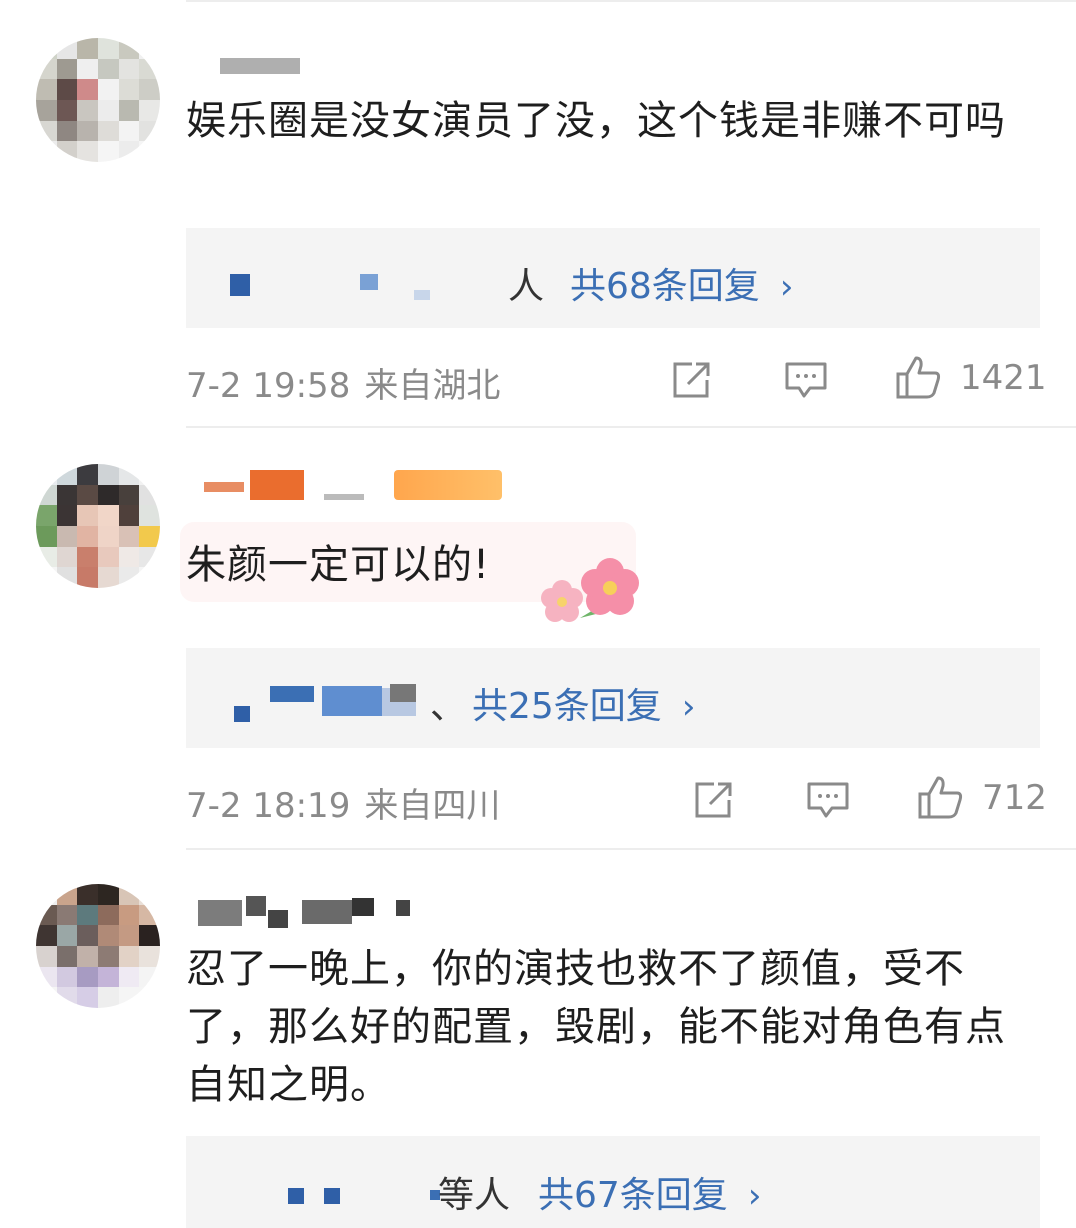 Image resolution: width=1076 pixels, height=1228 pixels. What do you see at coordinates (526, 286) in the screenshot?
I see `reply-people-suffix: 人` at bounding box center [526, 286].